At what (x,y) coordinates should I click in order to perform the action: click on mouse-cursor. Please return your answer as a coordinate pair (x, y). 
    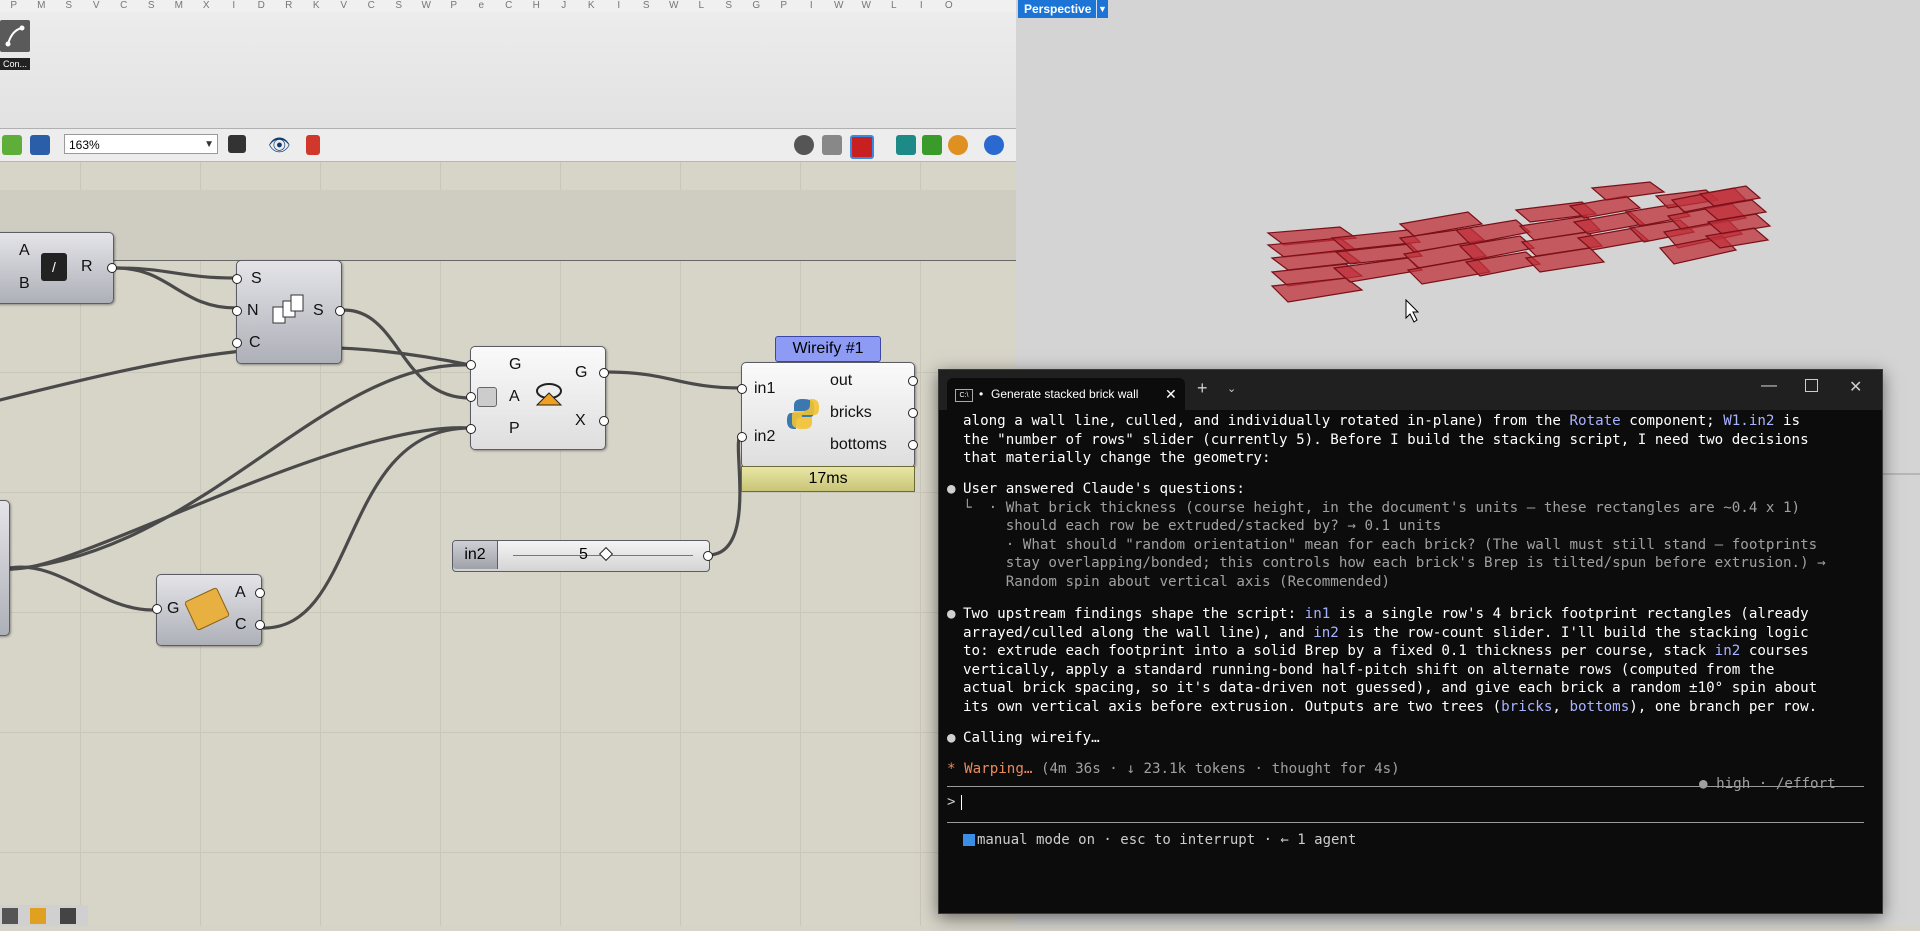
    Looking at the image, I should click on (1412, 310).